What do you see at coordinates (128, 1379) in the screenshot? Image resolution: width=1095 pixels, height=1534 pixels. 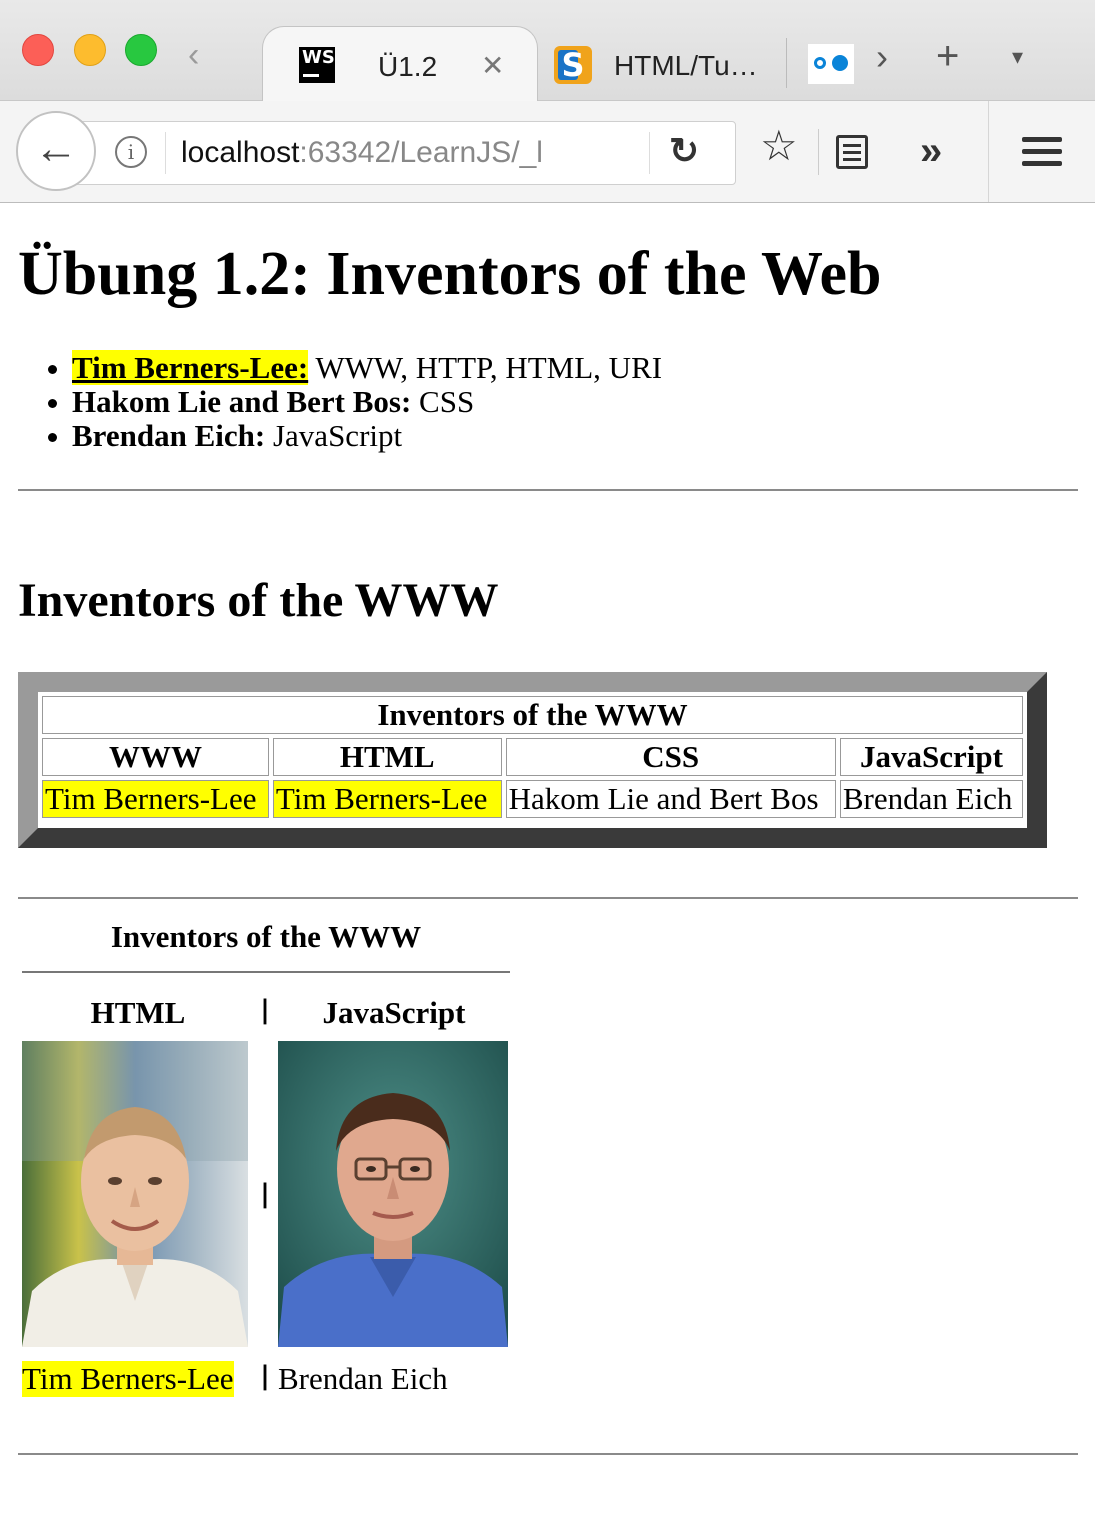 I see `inventor-name: Tim Berners-Lee` at bounding box center [128, 1379].